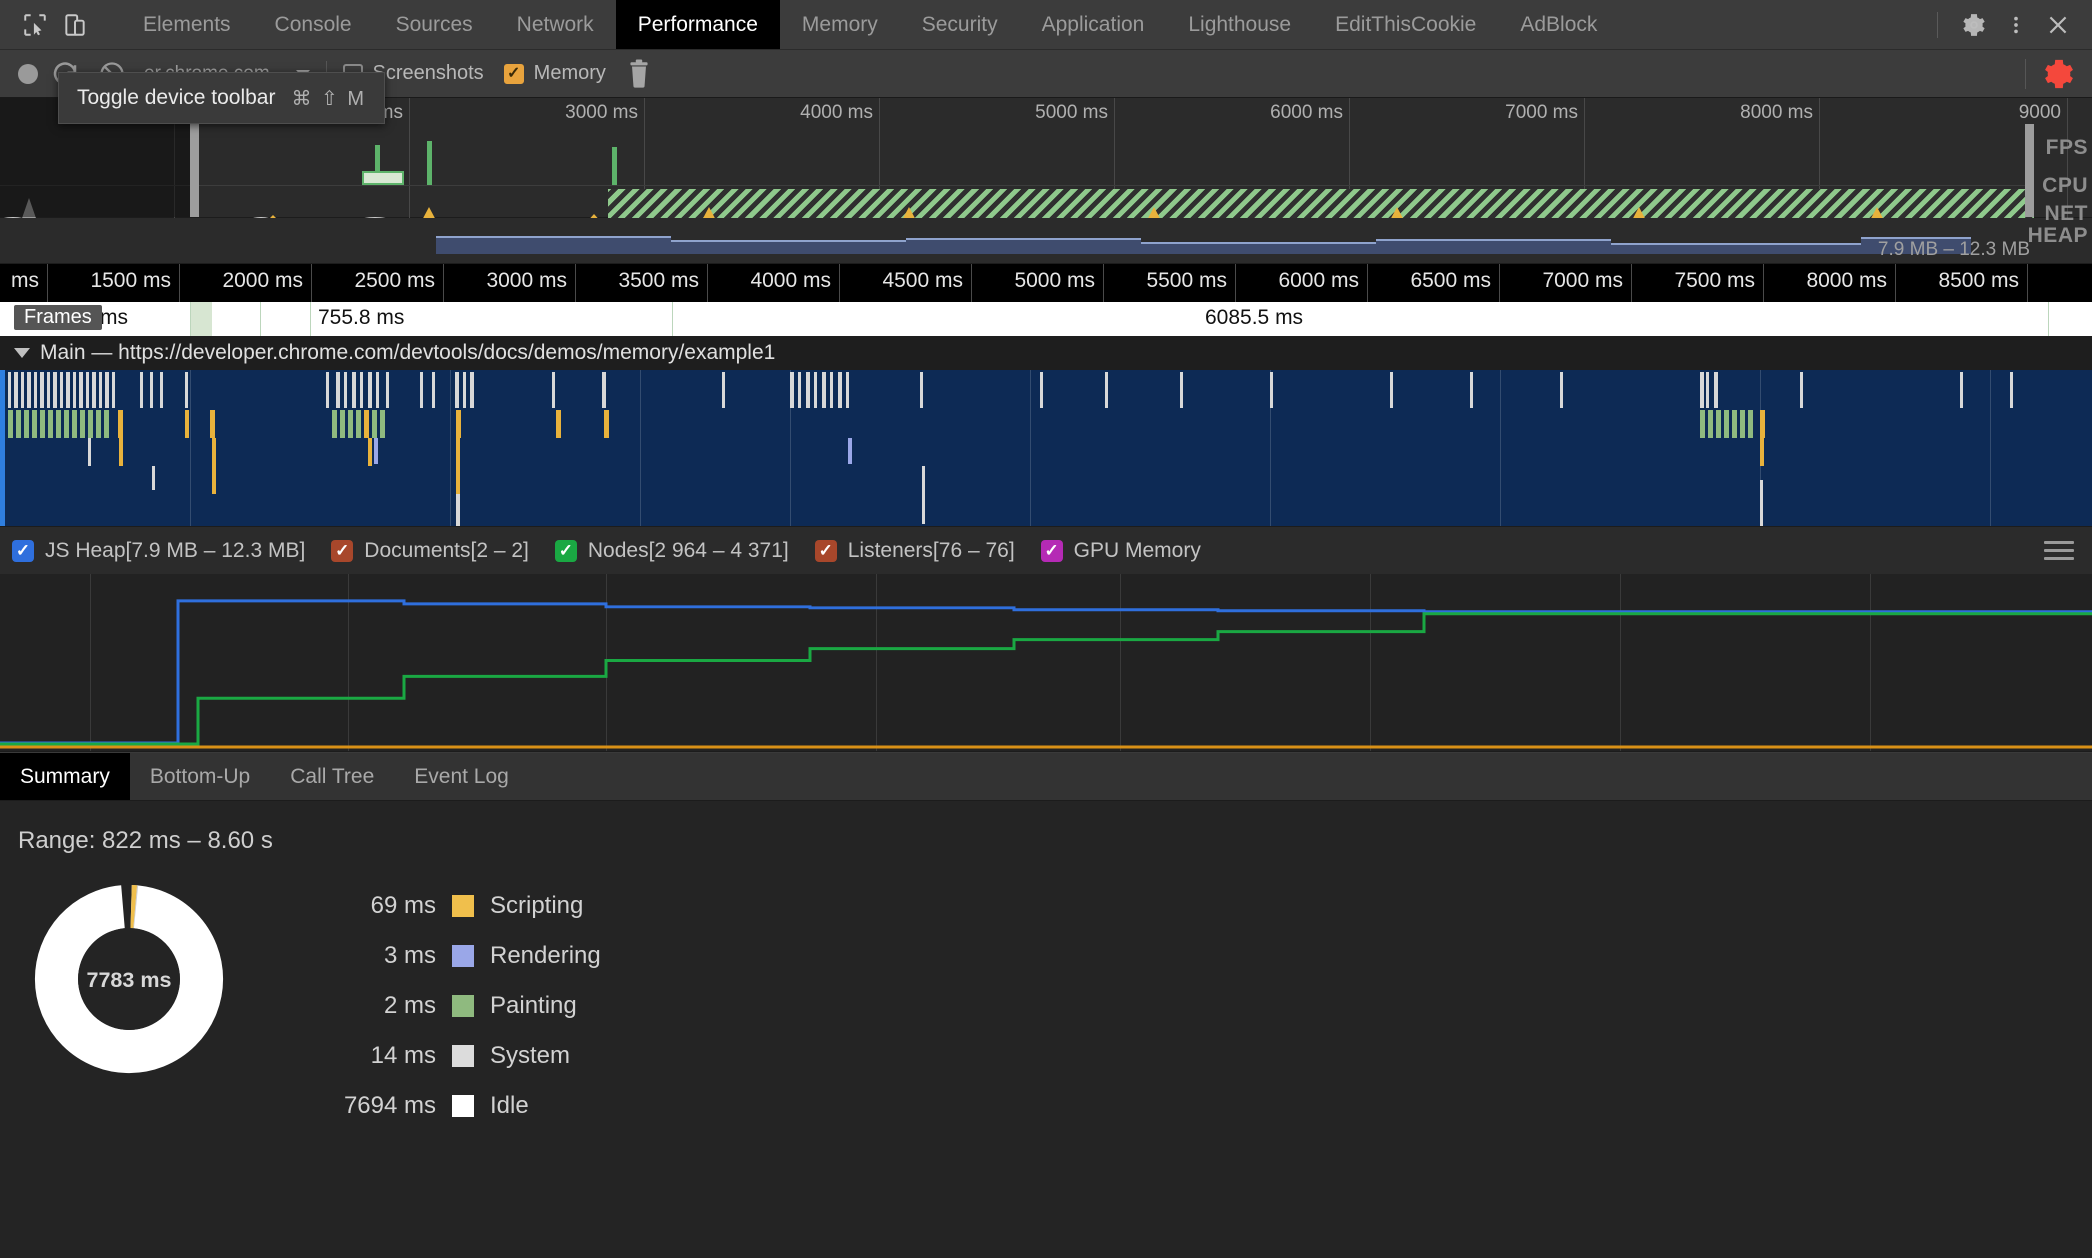 The image size is (2092, 1258). What do you see at coordinates (2060, 232) in the screenshot?
I see `heap-lane-labels: NET HEAP` at bounding box center [2060, 232].